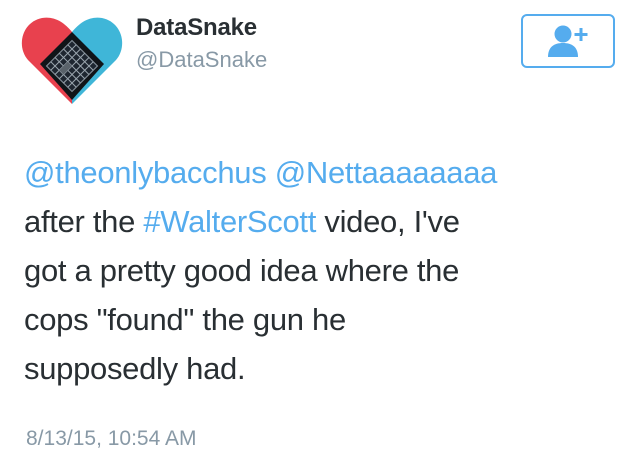 The height and width of the screenshot is (467, 640). I want to click on author-names: DataSnake @DataSnake, so click(201, 44).